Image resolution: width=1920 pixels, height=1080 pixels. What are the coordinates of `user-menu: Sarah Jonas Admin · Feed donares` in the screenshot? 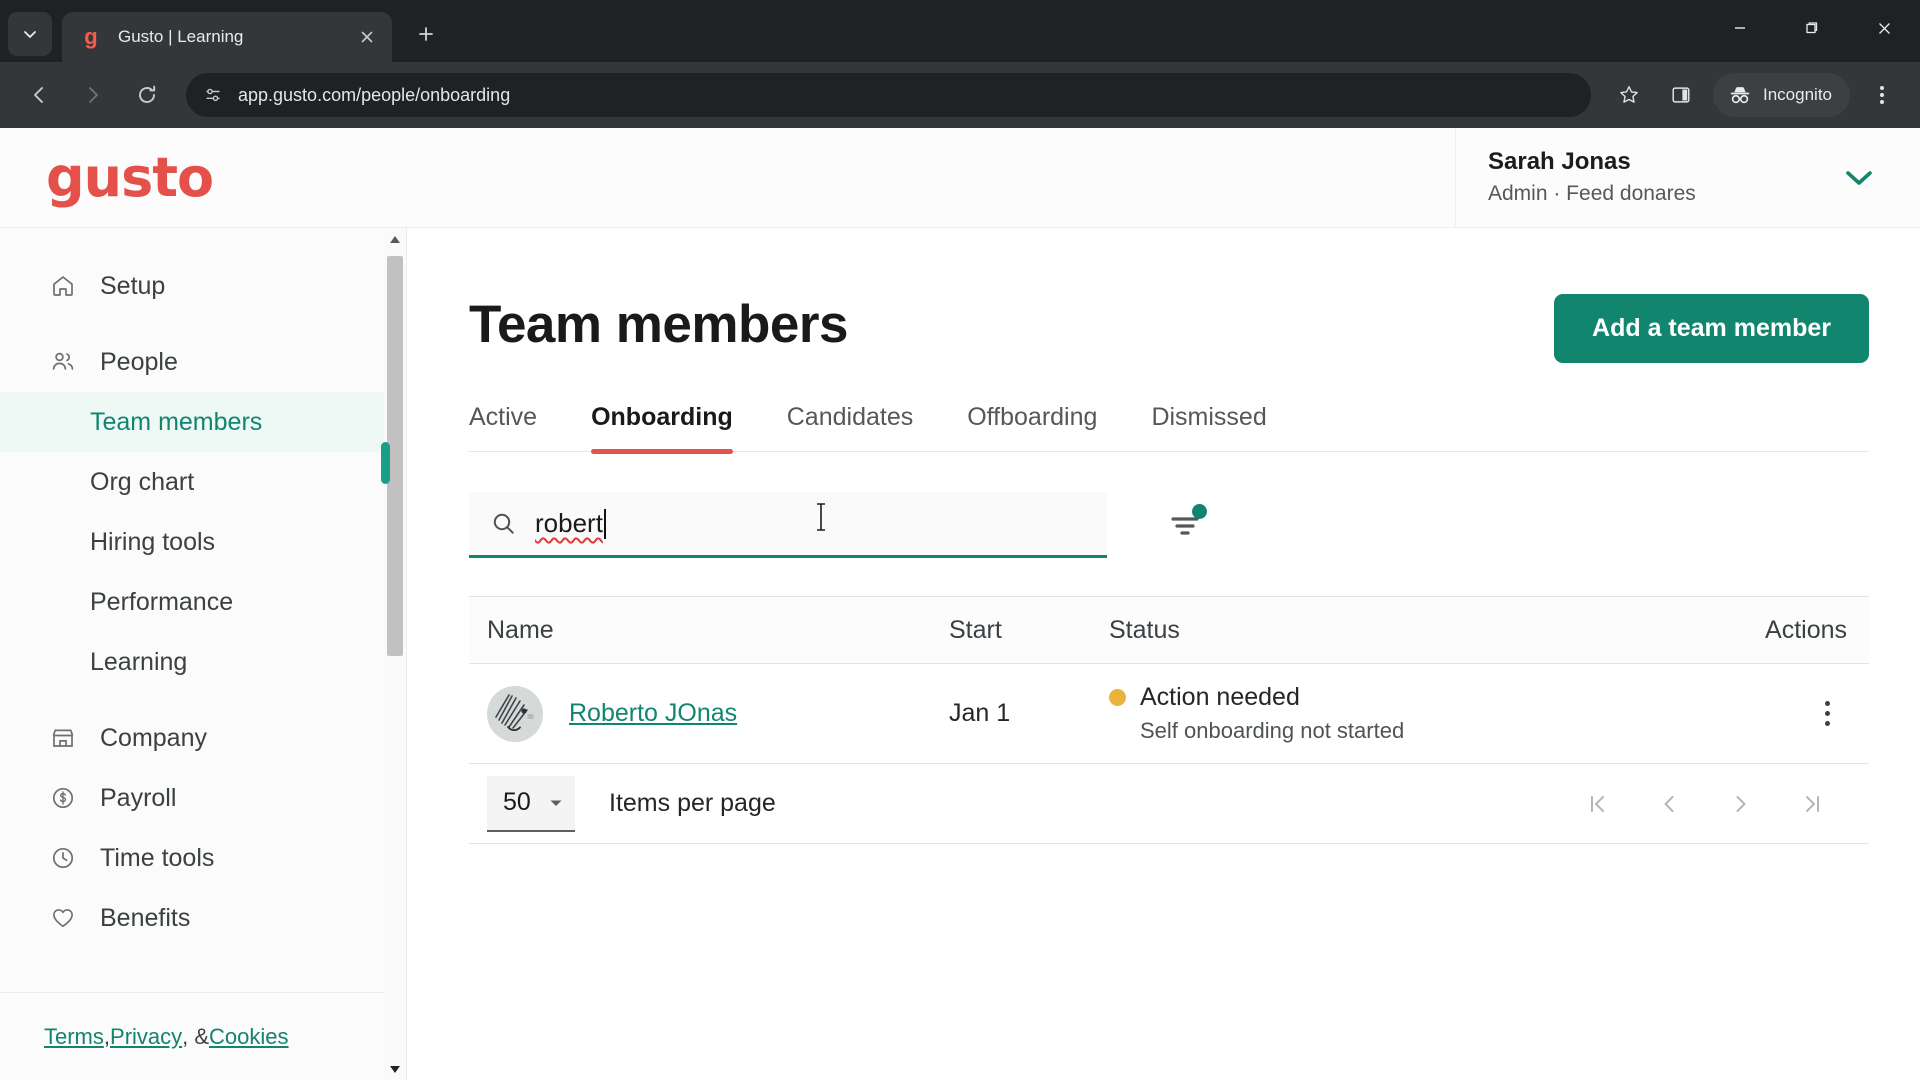 It's located at (1687, 178).